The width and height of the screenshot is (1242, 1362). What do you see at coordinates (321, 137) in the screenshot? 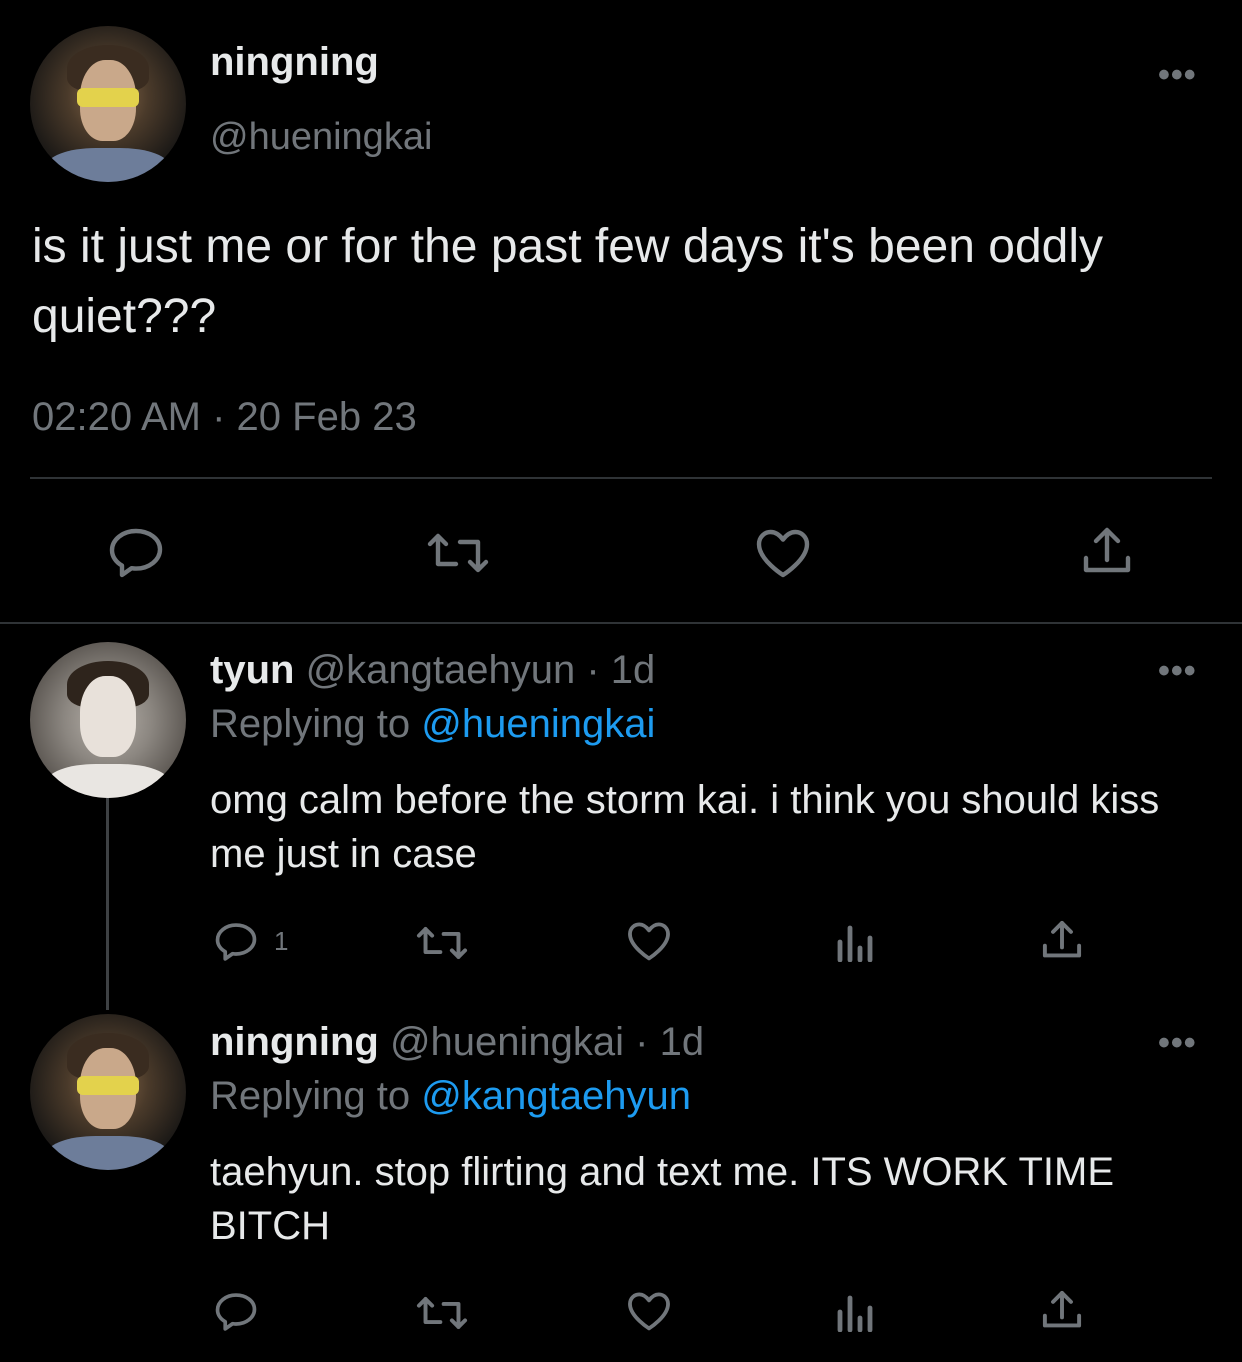
I see `main-handle: @hueningkai` at bounding box center [321, 137].